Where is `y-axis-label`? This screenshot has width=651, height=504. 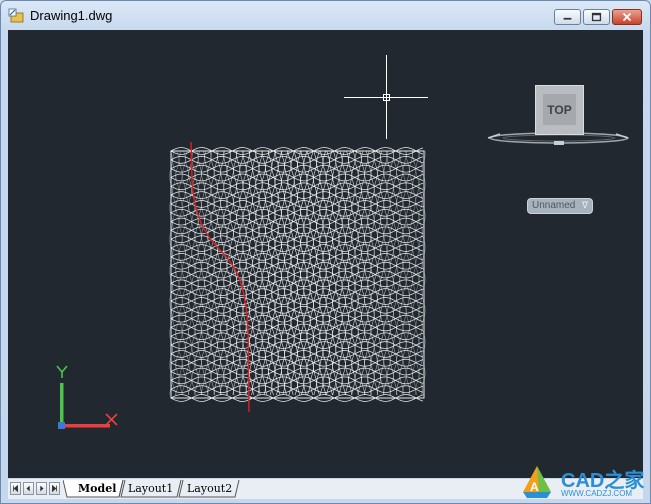
y-axis-label is located at coordinates (62, 371).